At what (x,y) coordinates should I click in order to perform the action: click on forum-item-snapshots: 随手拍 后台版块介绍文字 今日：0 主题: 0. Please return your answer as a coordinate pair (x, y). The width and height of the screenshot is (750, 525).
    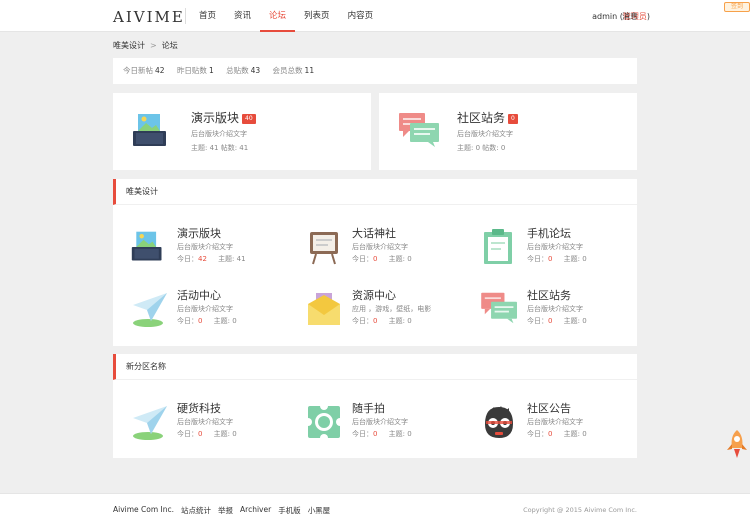
    Looking at the image, I should click on (373, 425).